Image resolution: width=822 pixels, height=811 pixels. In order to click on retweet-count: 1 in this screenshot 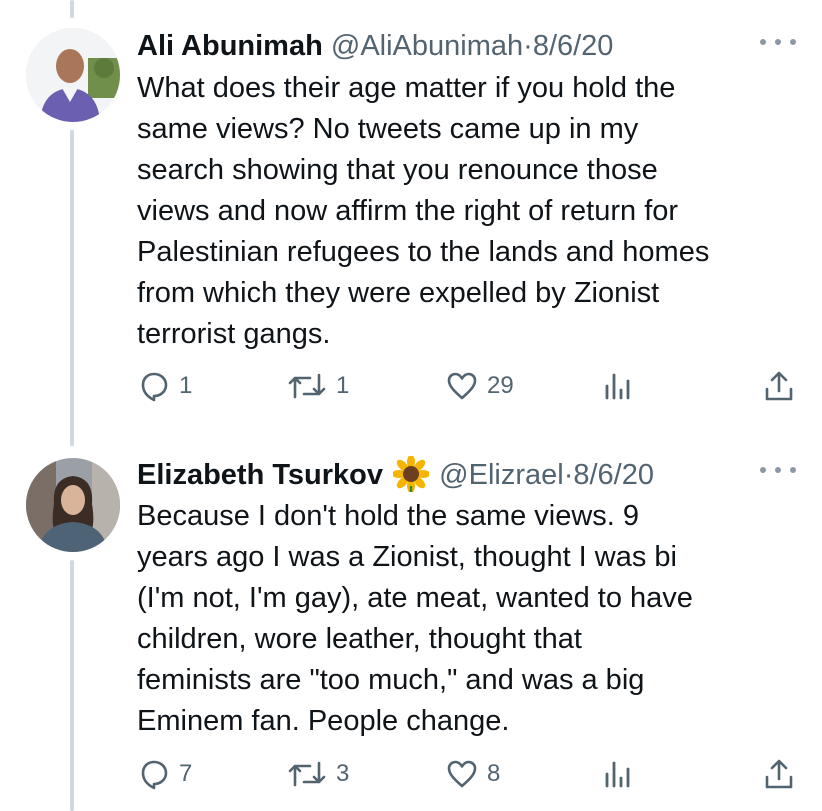, I will do `click(343, 385)`.